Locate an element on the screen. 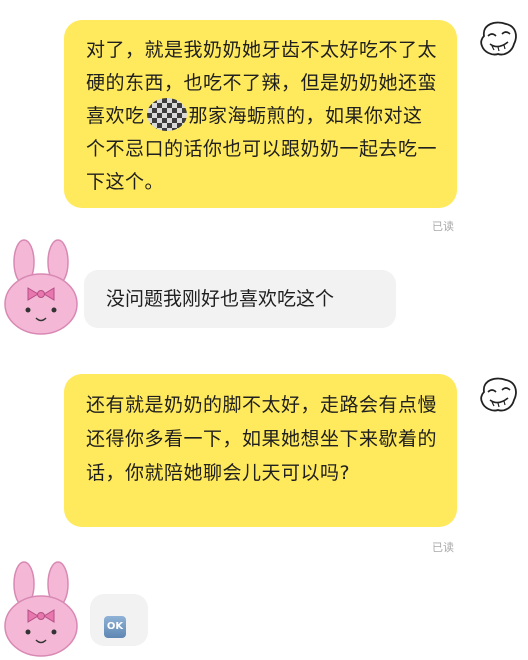 Image resolution: width=528 pixels, height=660 pixels. message-text: 没问题我刚好也喜欢吃这个 is located at coordinates (220, 299).